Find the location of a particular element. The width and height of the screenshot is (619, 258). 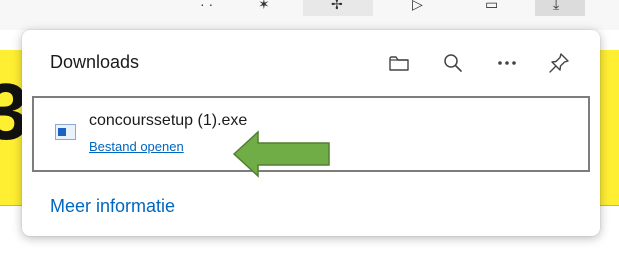

more-info-link: Meer informatie is located at coordinates (112, 206).